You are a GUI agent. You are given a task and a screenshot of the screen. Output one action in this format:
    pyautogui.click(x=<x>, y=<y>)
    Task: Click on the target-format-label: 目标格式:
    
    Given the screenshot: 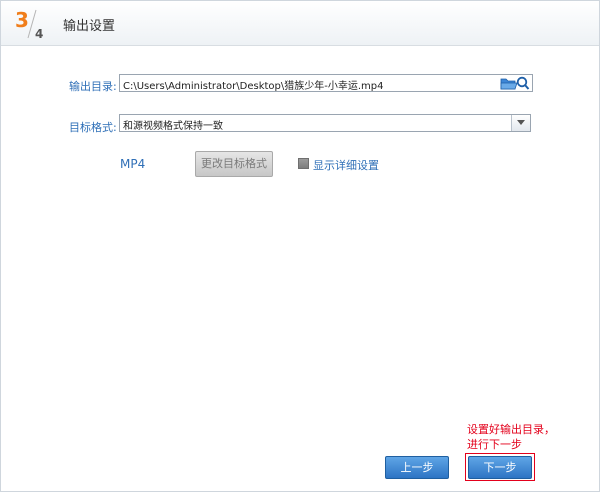 What is the action you would take?
    pyautogui.click(x=93, y=127)
    